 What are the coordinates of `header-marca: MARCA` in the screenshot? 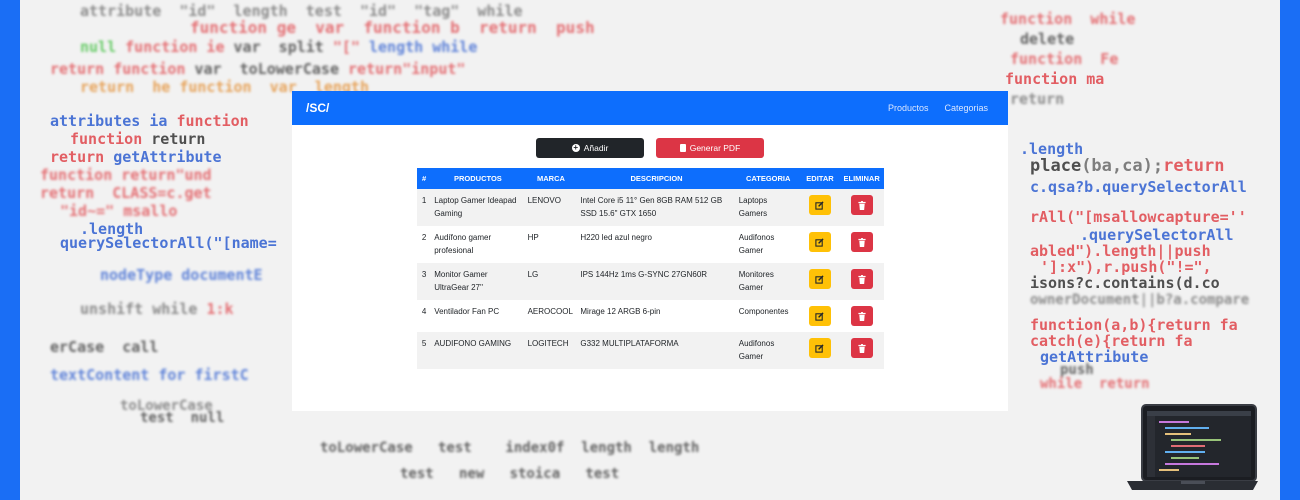 It's located at (551, 178).